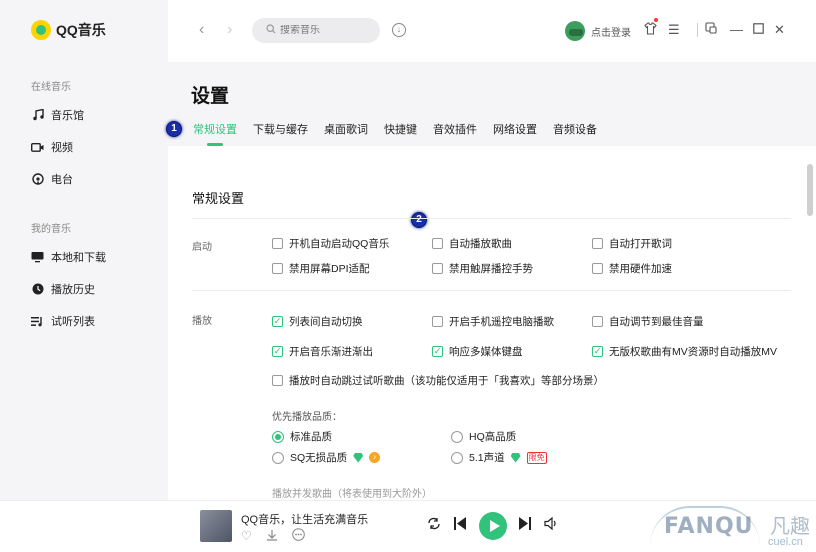 The height and width of the screenshot is (552, 816). I want to click on previous-track-icon, so click(460, 525).